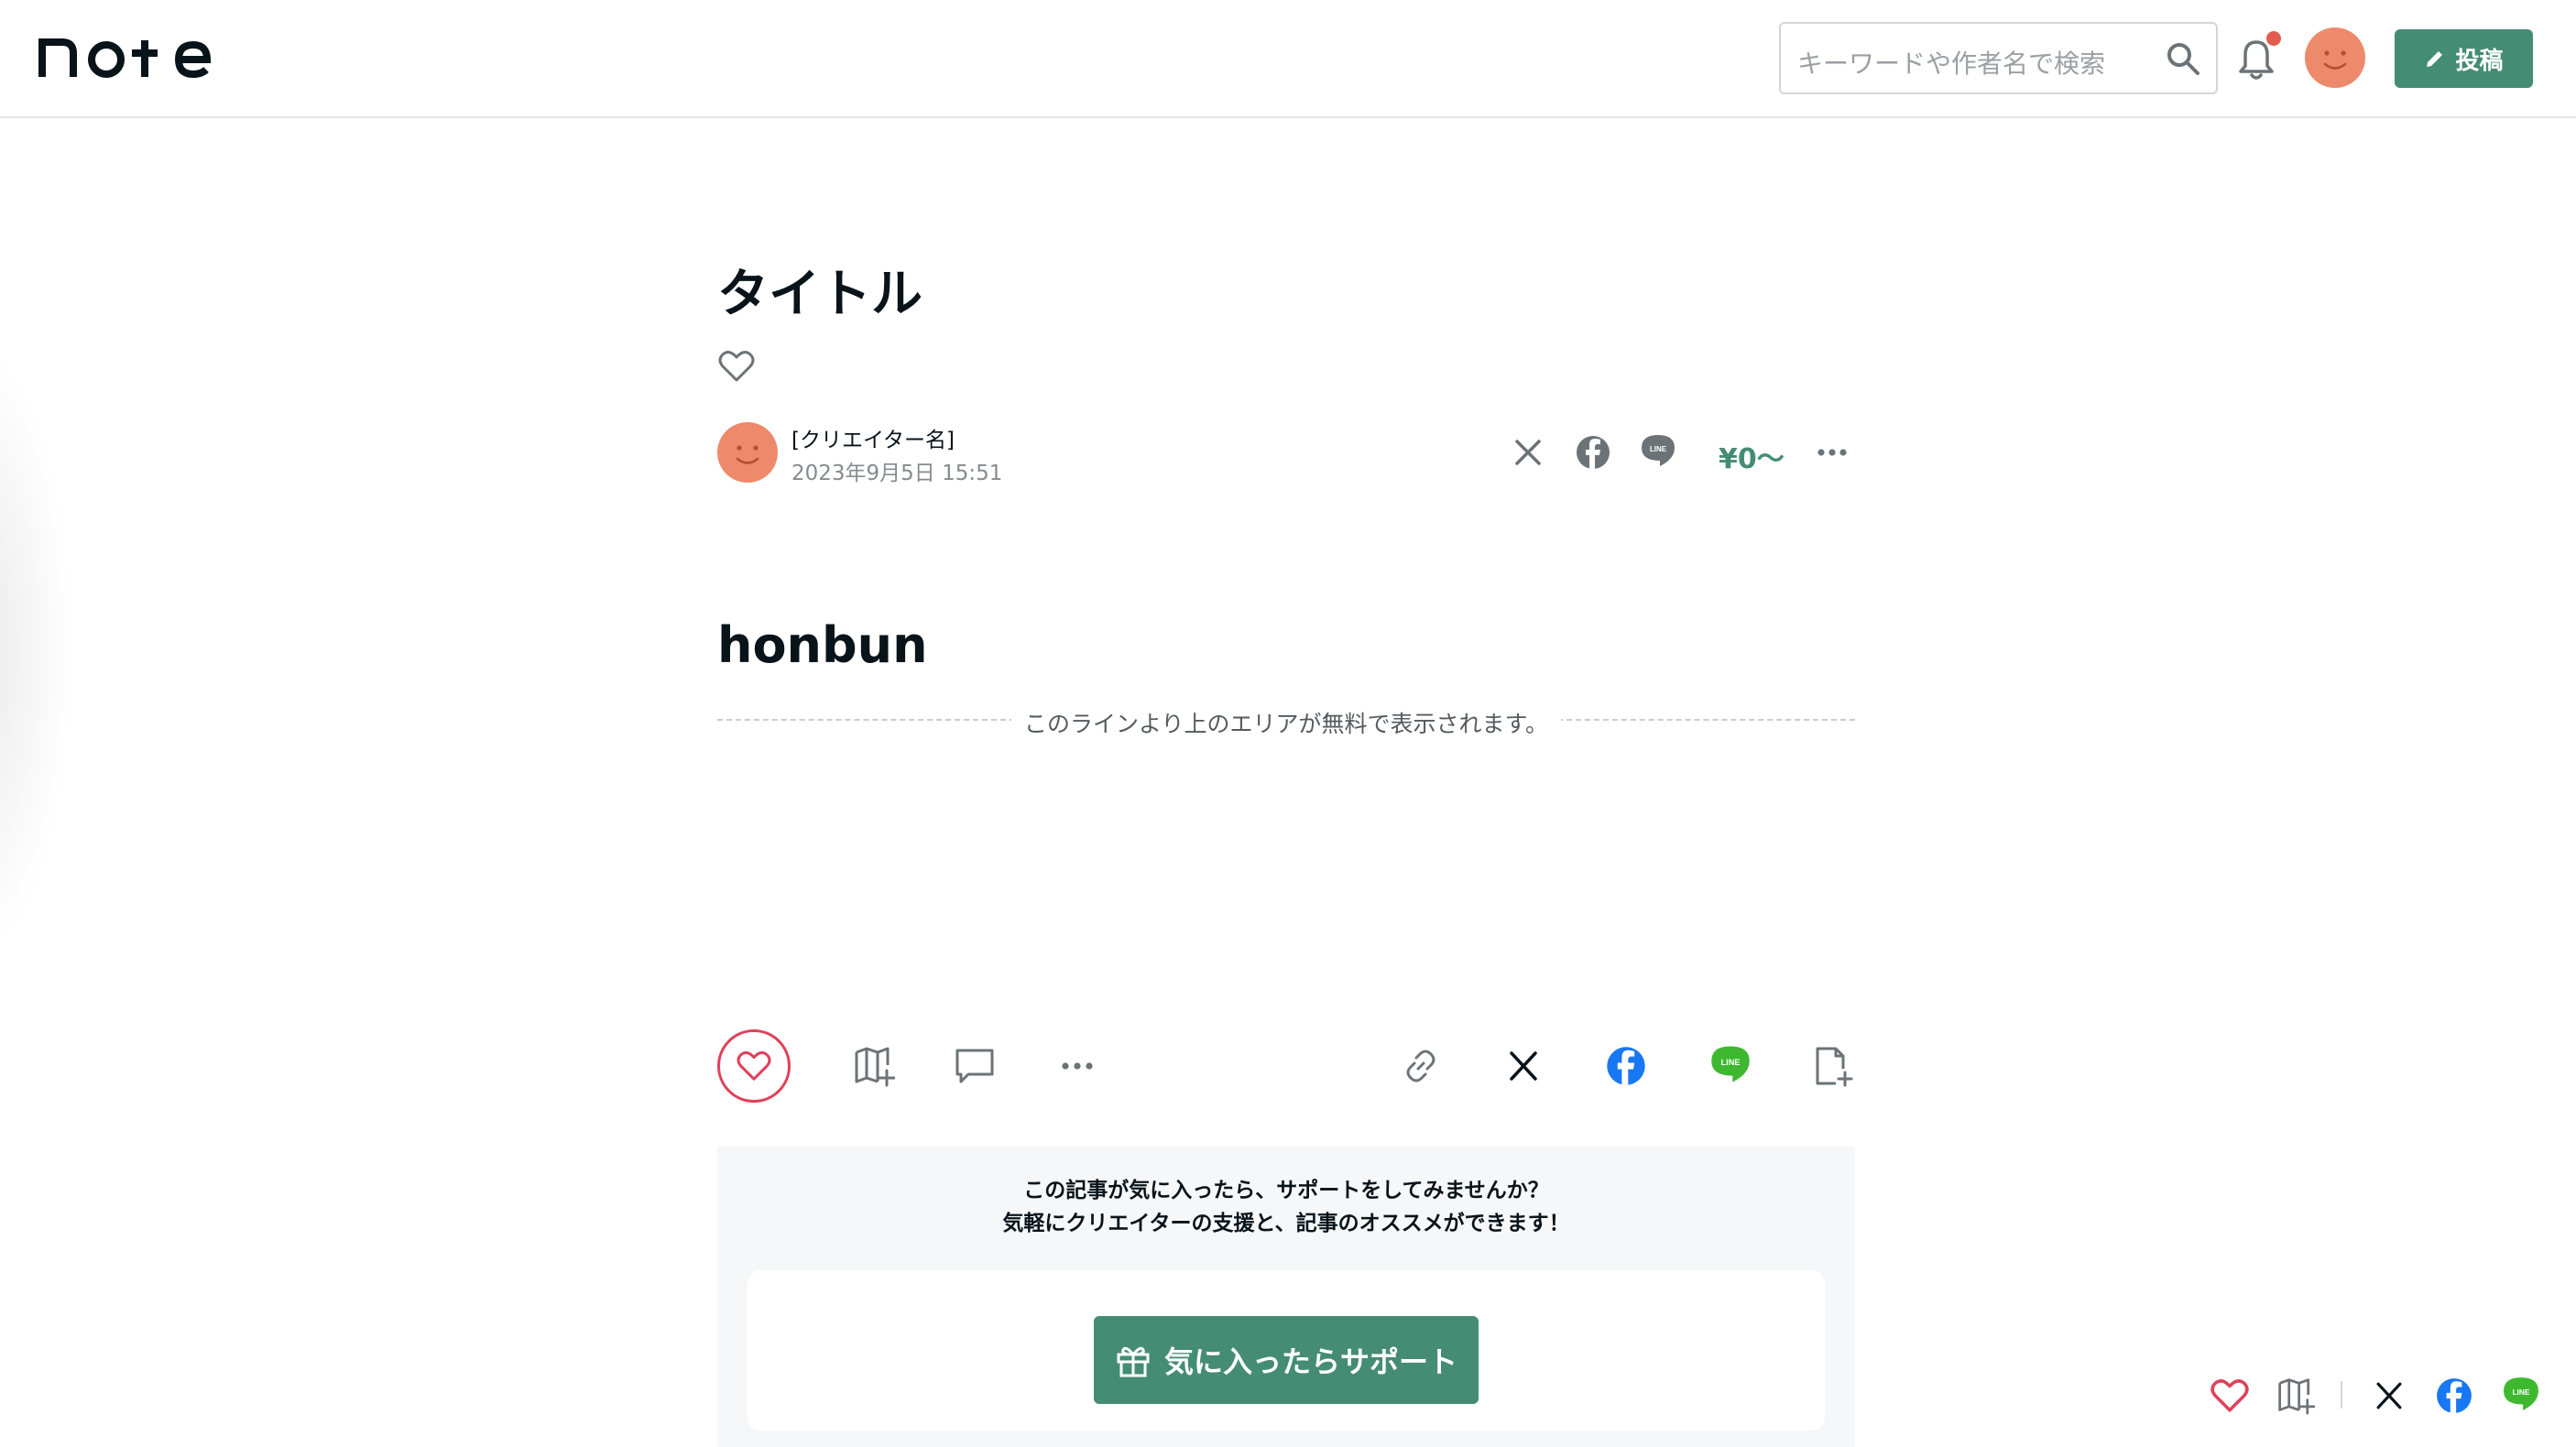 The image size is (2576, 1447). Describe the element at coordinates (2335, 57) in the screenshot. I see `user-avatar` at that location.